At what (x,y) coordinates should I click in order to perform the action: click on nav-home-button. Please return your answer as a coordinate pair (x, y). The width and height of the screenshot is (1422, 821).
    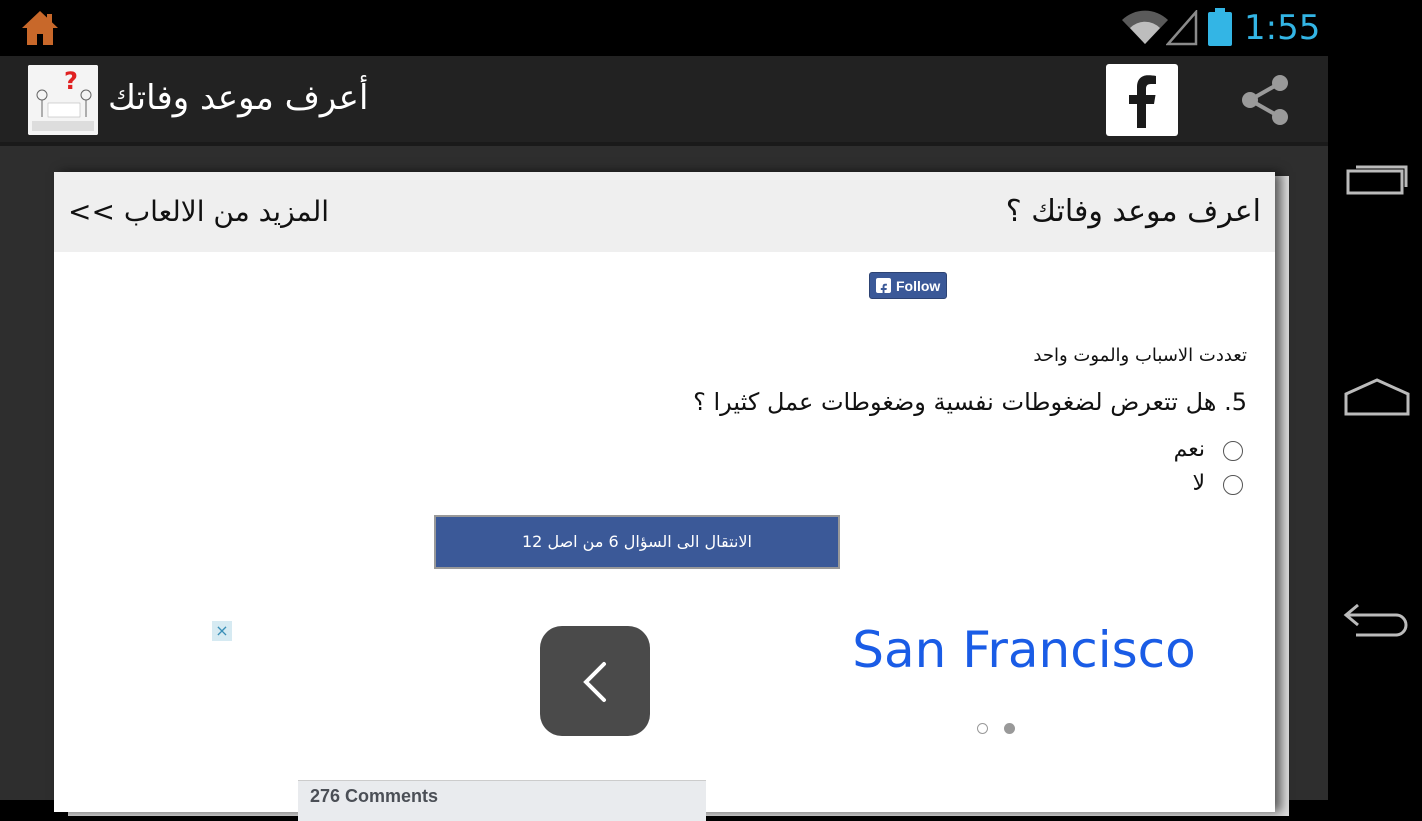
    Looking at the image, I should click on (1377, 399).